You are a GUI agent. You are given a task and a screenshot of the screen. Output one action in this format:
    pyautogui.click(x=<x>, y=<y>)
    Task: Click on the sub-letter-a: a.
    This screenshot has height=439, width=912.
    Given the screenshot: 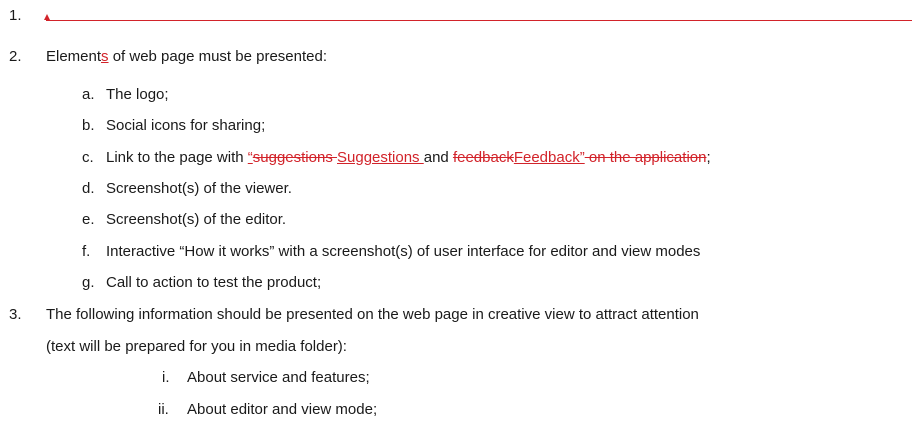 What is the action you would take?
    pyautogui.click(x=88, y=94)
    